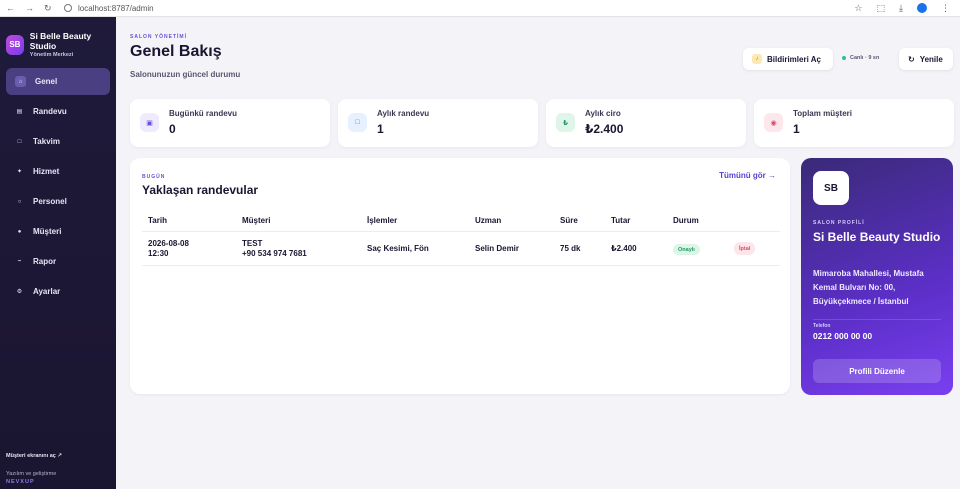 This screenshot has height=489, width=960. I want to click on forward-icon: →, so click(29, 8).